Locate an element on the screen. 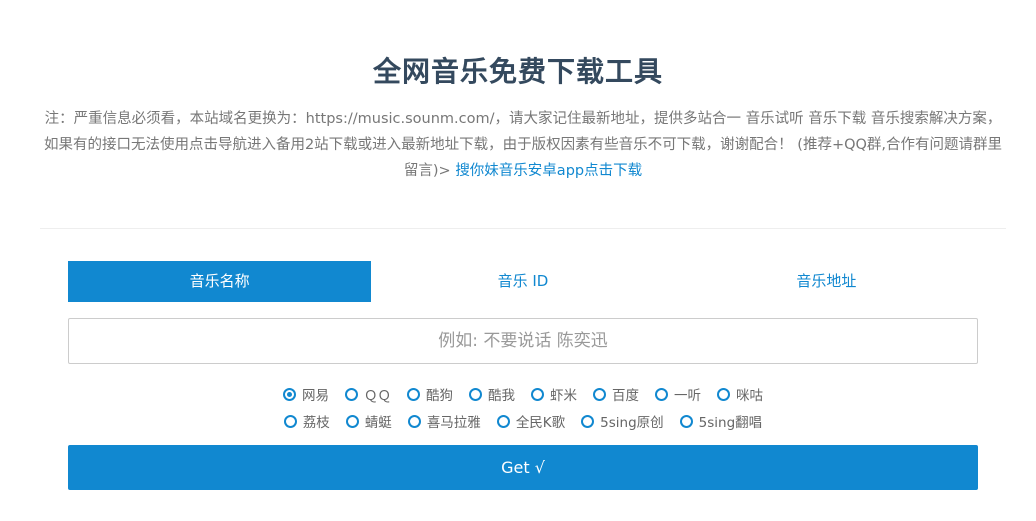 This screenshot has width=1036, height=521. source-option-5sing-original: 5sing原创 is located at coordinates (622, 421).